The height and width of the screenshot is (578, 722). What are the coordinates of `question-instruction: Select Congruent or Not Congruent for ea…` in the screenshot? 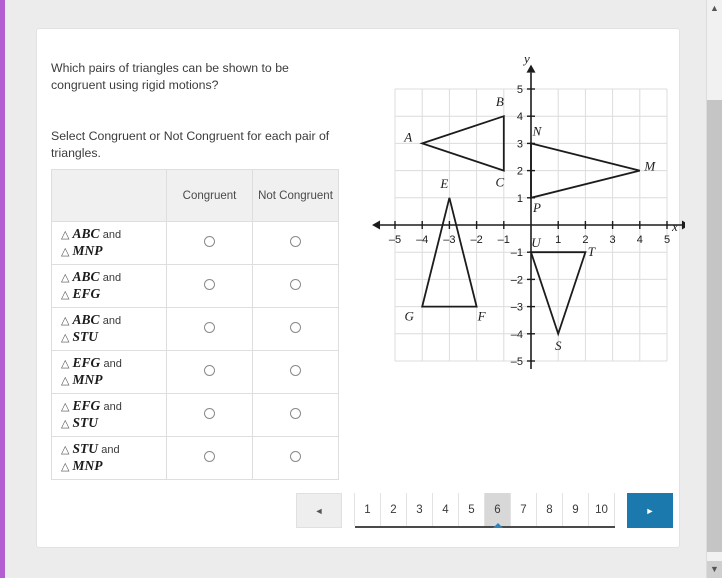 It's located at (190, 144).